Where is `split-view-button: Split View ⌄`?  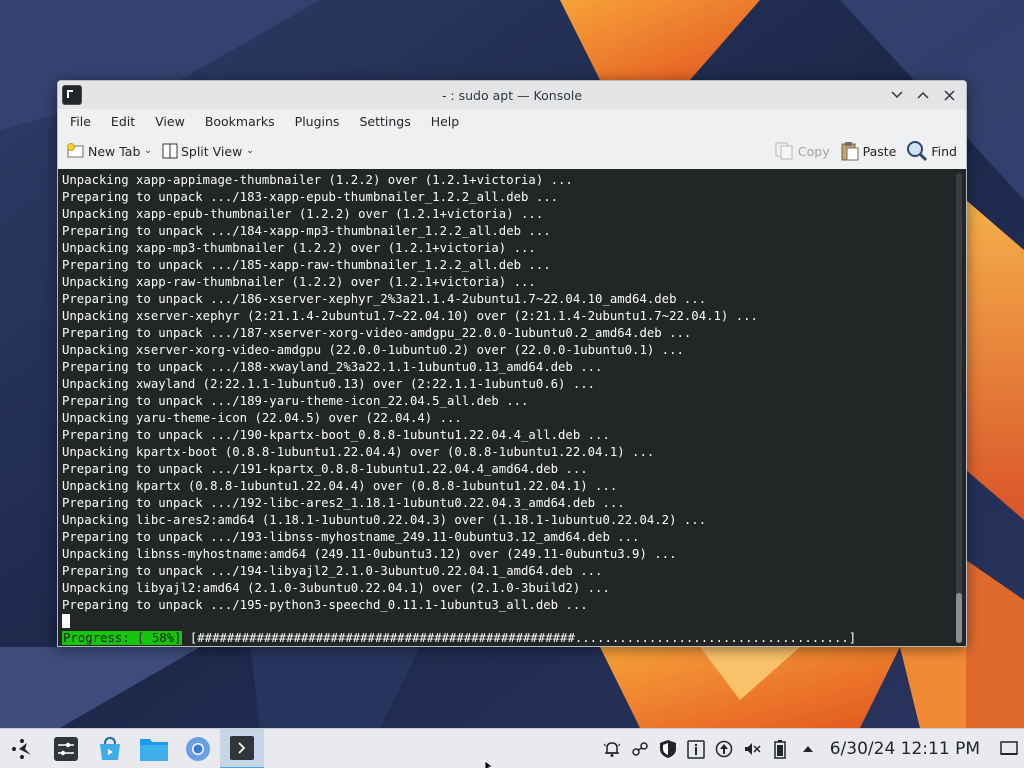 split-view-button: Split View ⌄ is located at coordinates (208, 151).